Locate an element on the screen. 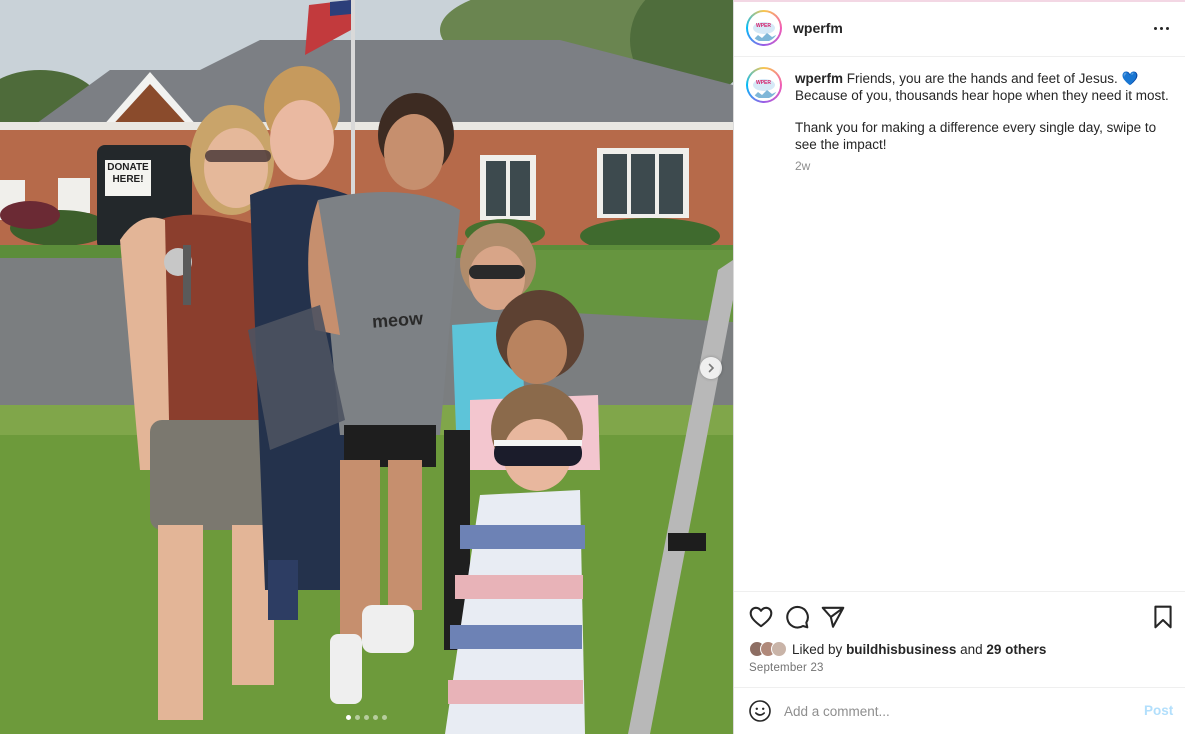 The height and width of the screenshot is (734, 1185). caption-username: wperfm is located at coordinates (819, 78).